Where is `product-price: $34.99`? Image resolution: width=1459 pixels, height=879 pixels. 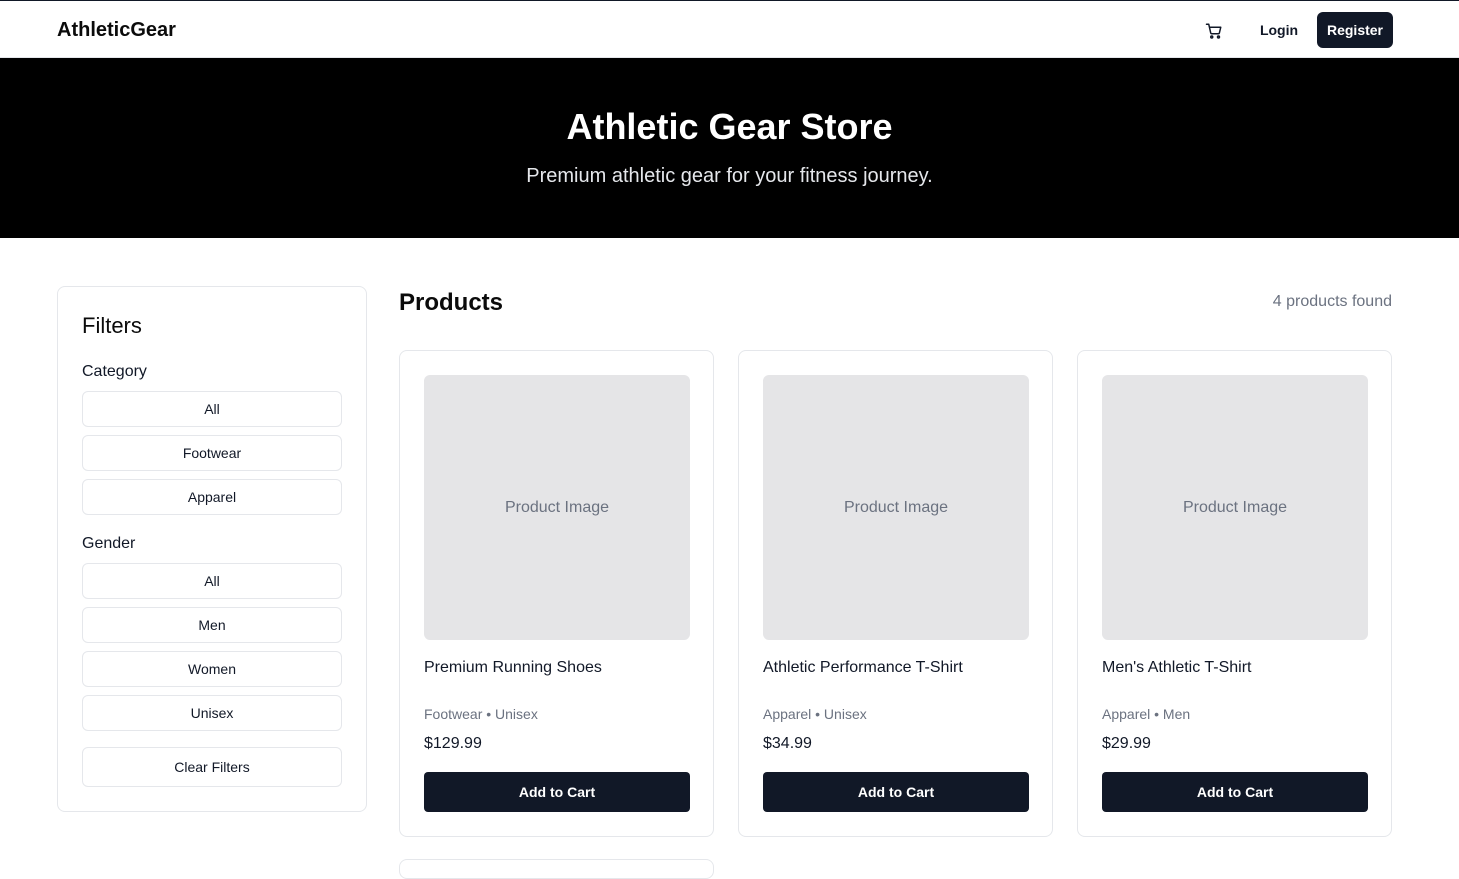 product-price: $34.99 is located at coordinates (787, 743).